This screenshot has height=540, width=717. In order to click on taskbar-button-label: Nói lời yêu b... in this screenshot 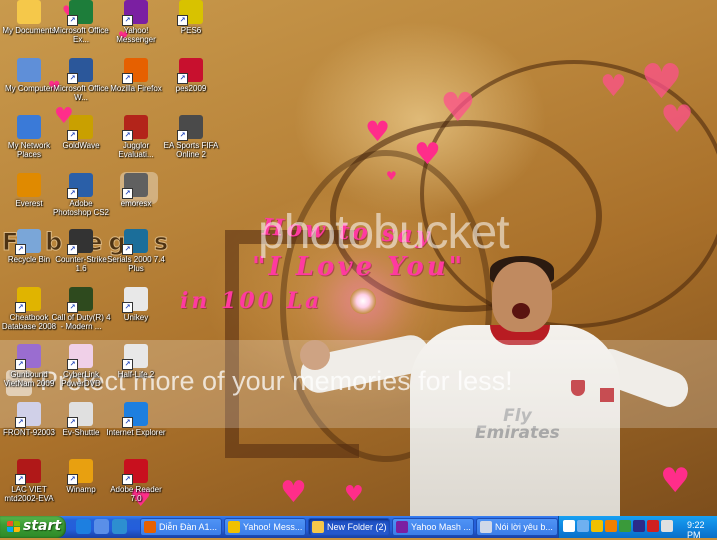, I will do `click(524, 527)`.